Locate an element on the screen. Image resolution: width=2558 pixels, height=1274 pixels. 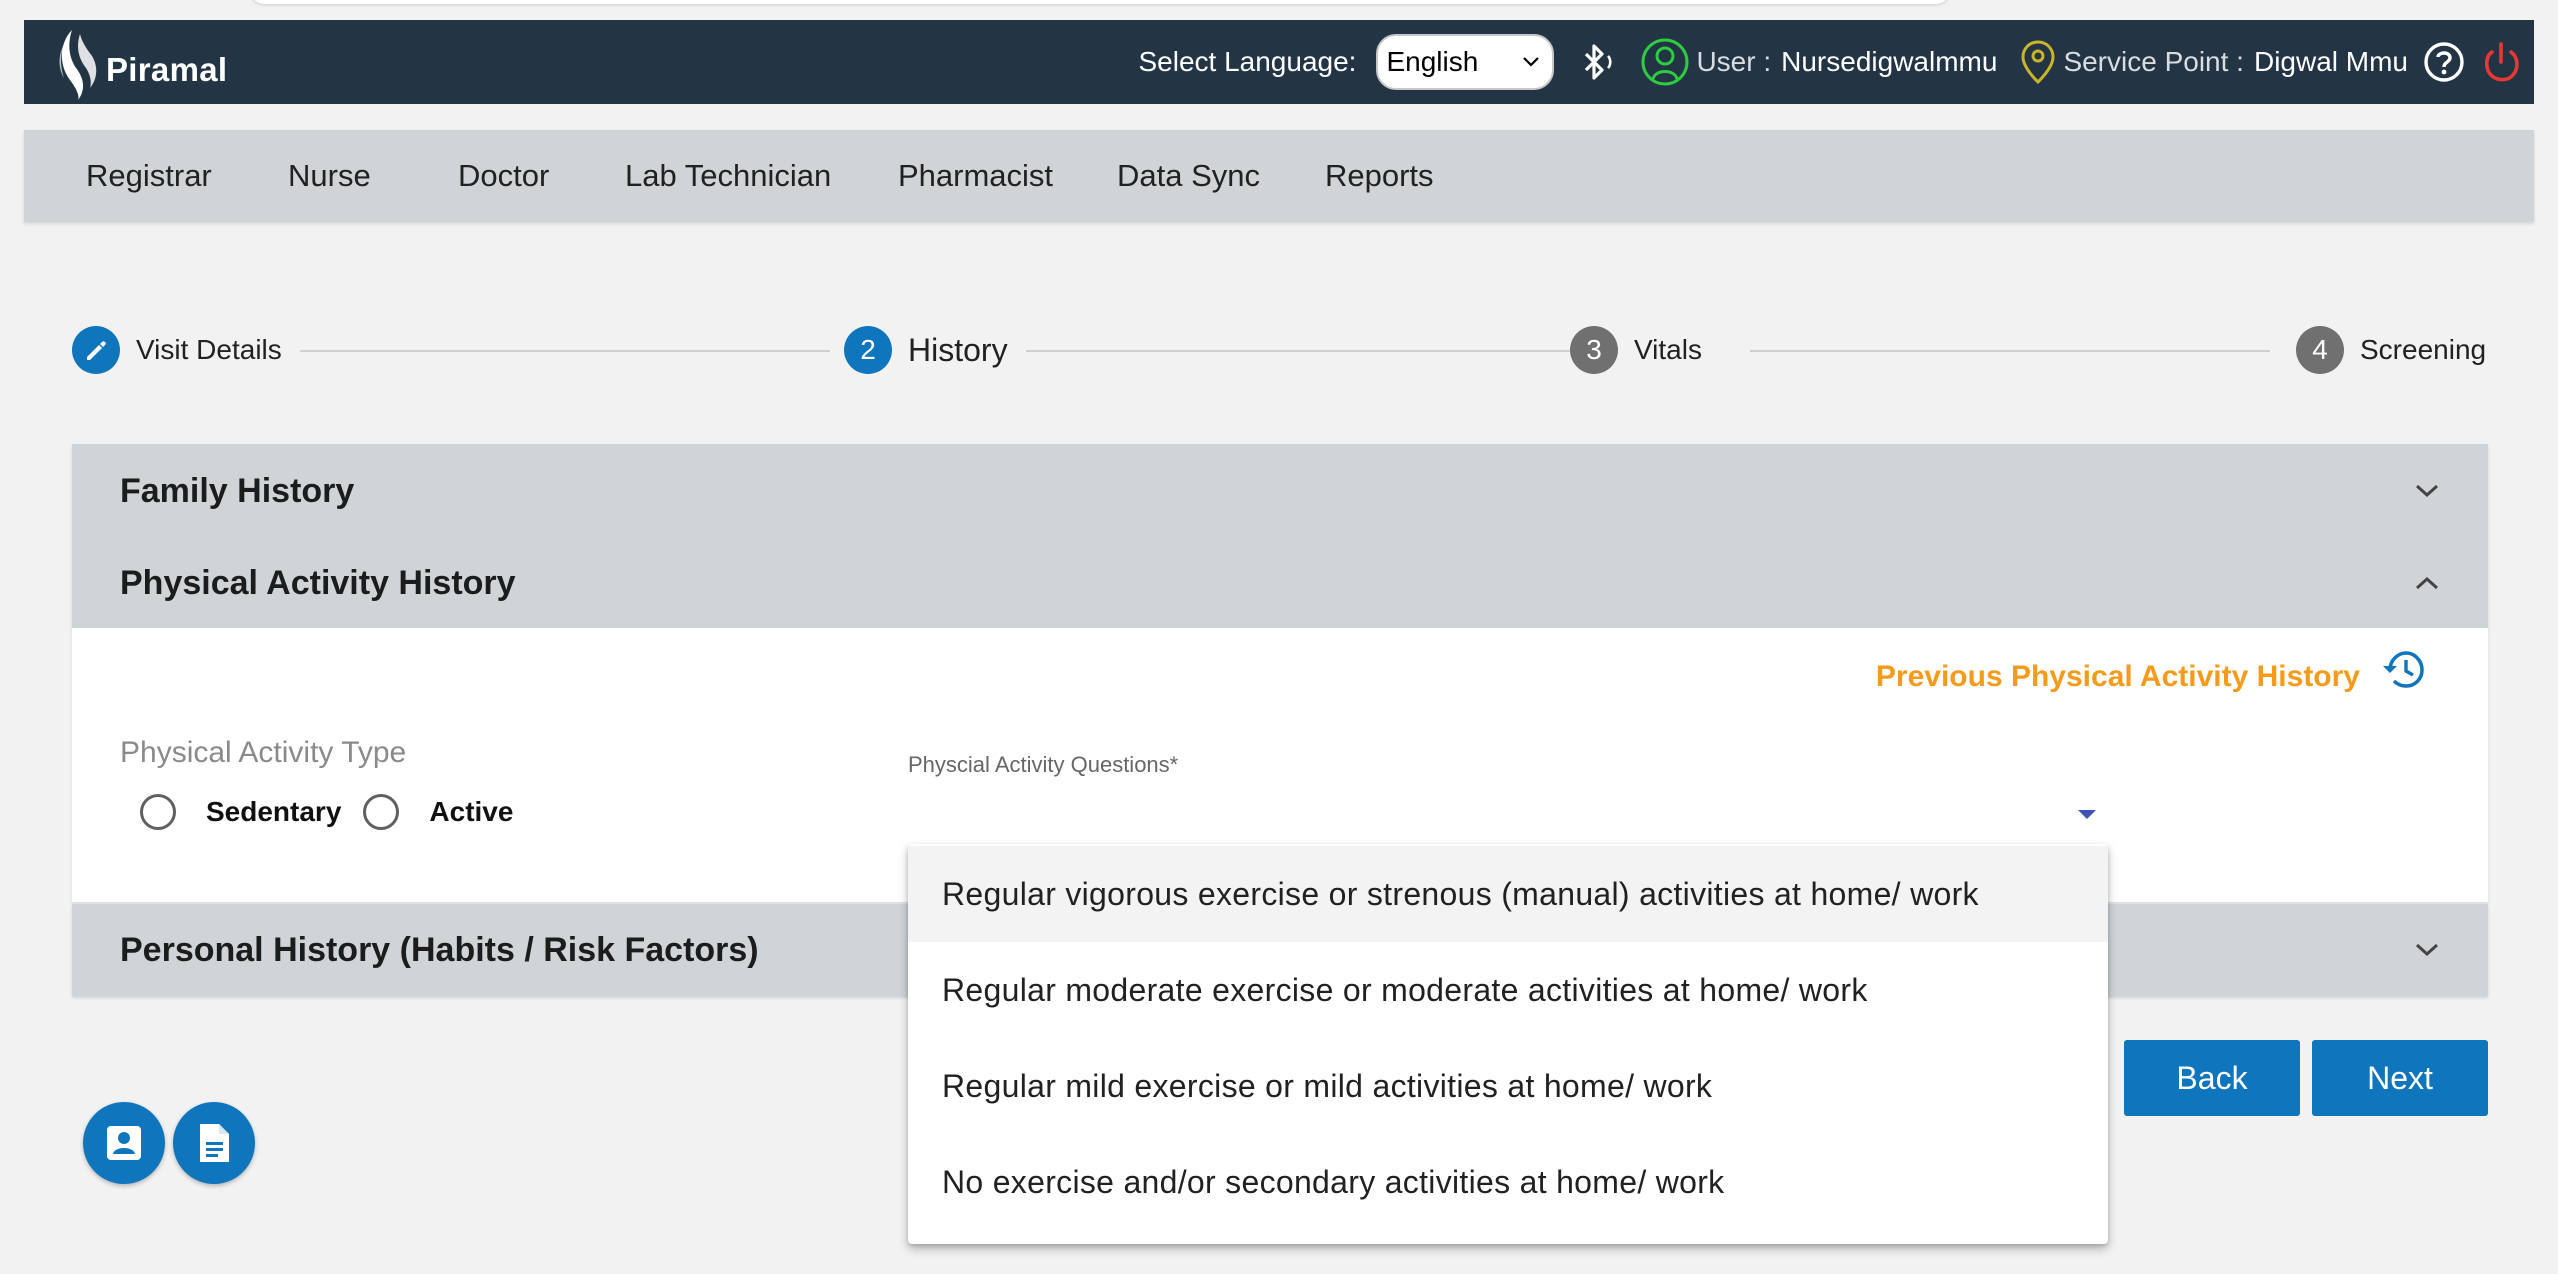
language-select: English is located at coordinates (1465, 62).